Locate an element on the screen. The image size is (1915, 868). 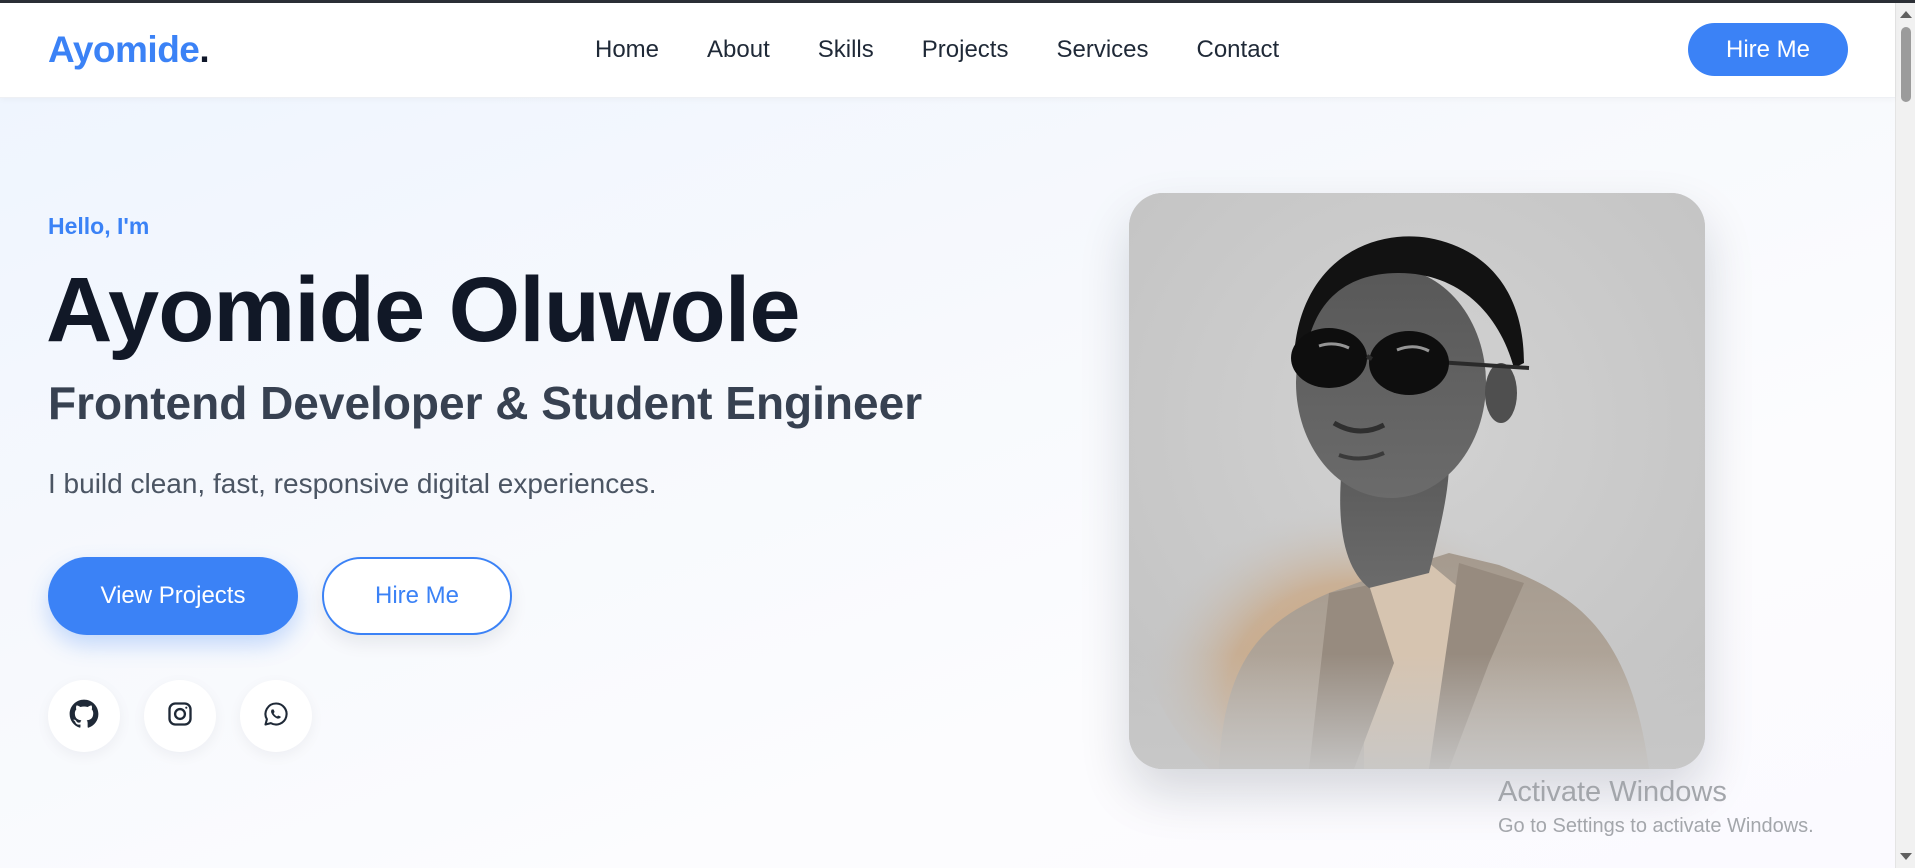
github-icon is located at coordinates (84, 716).